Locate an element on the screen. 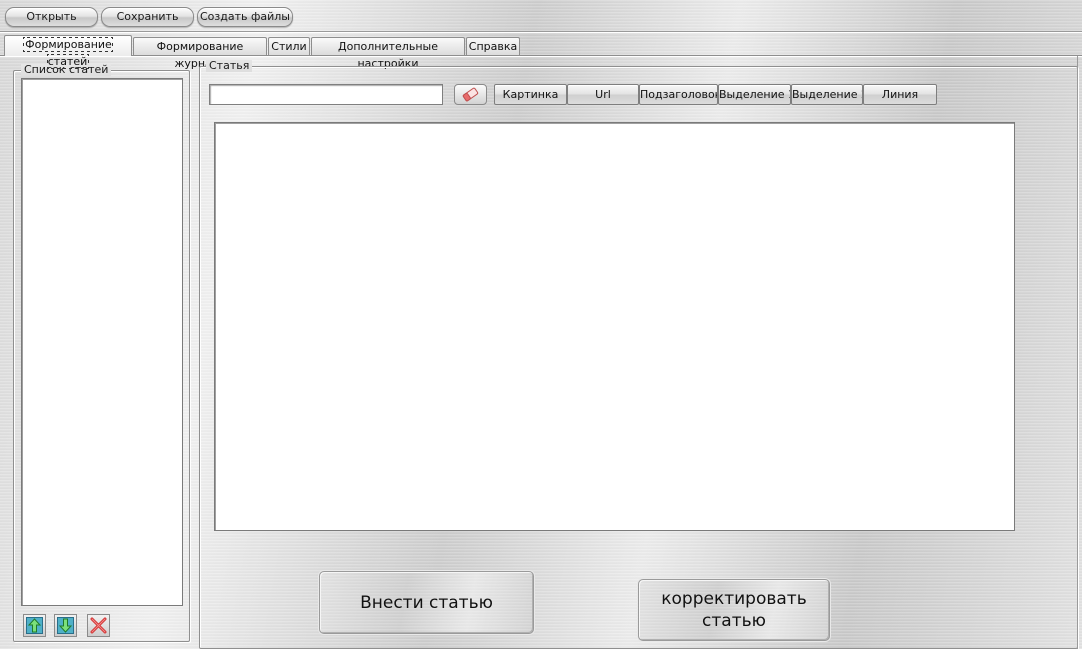 The image size is (1082, 649). submit-article-label: Внести статью is located at coordinates (426, 602).